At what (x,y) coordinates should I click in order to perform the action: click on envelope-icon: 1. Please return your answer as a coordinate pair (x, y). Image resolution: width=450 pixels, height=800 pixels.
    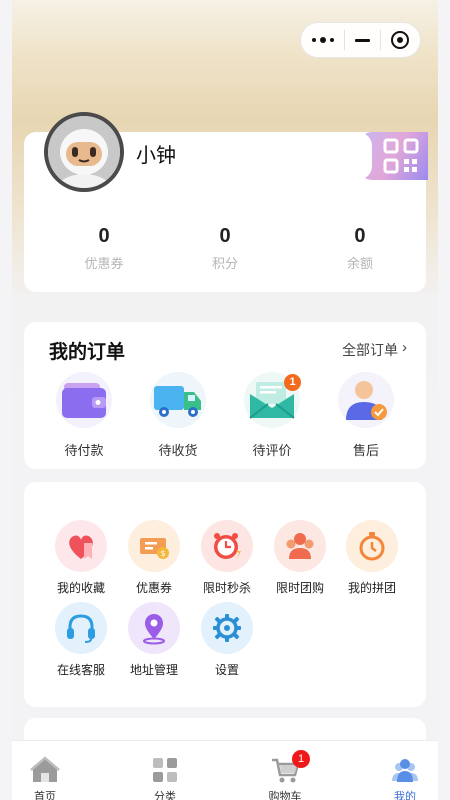
    Looking at the image, I should click on (272, 400).